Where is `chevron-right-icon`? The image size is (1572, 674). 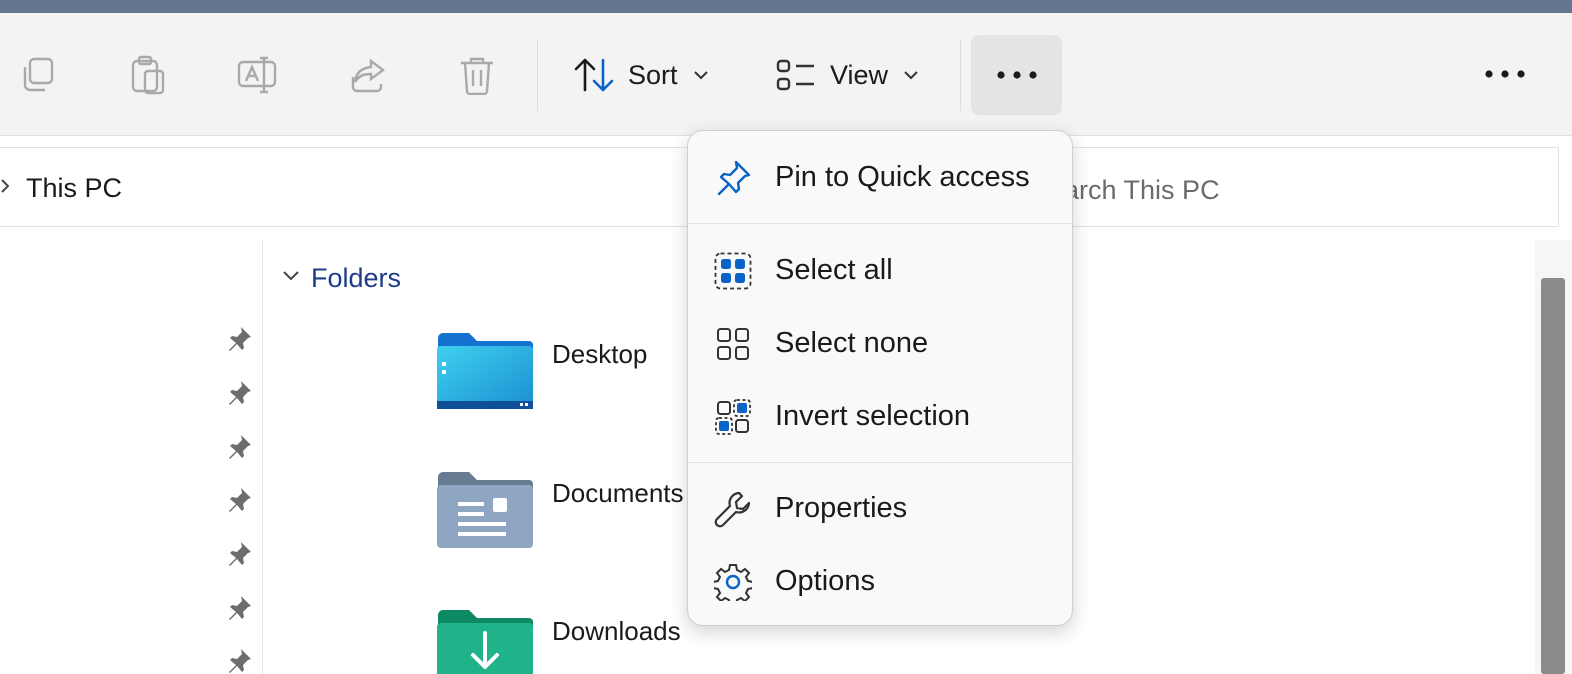
chevron-right-icon is located at coordinates (5, 186).